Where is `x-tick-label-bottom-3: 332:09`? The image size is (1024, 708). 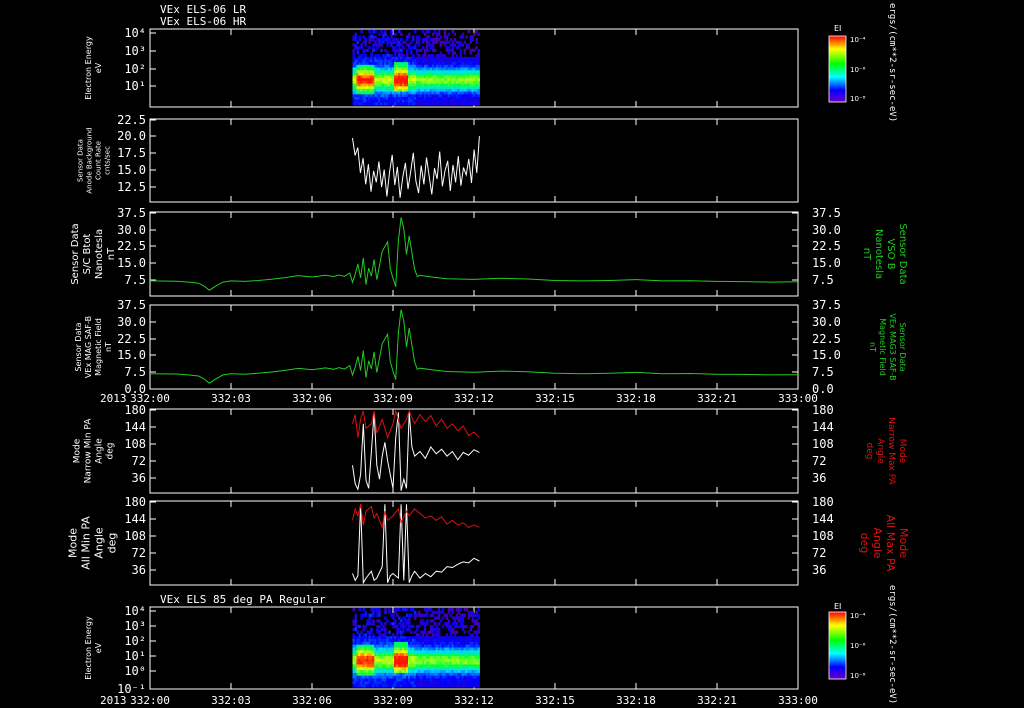
x-tick-label-bottom-3: 332:09 is located at coordinates (393, 700).